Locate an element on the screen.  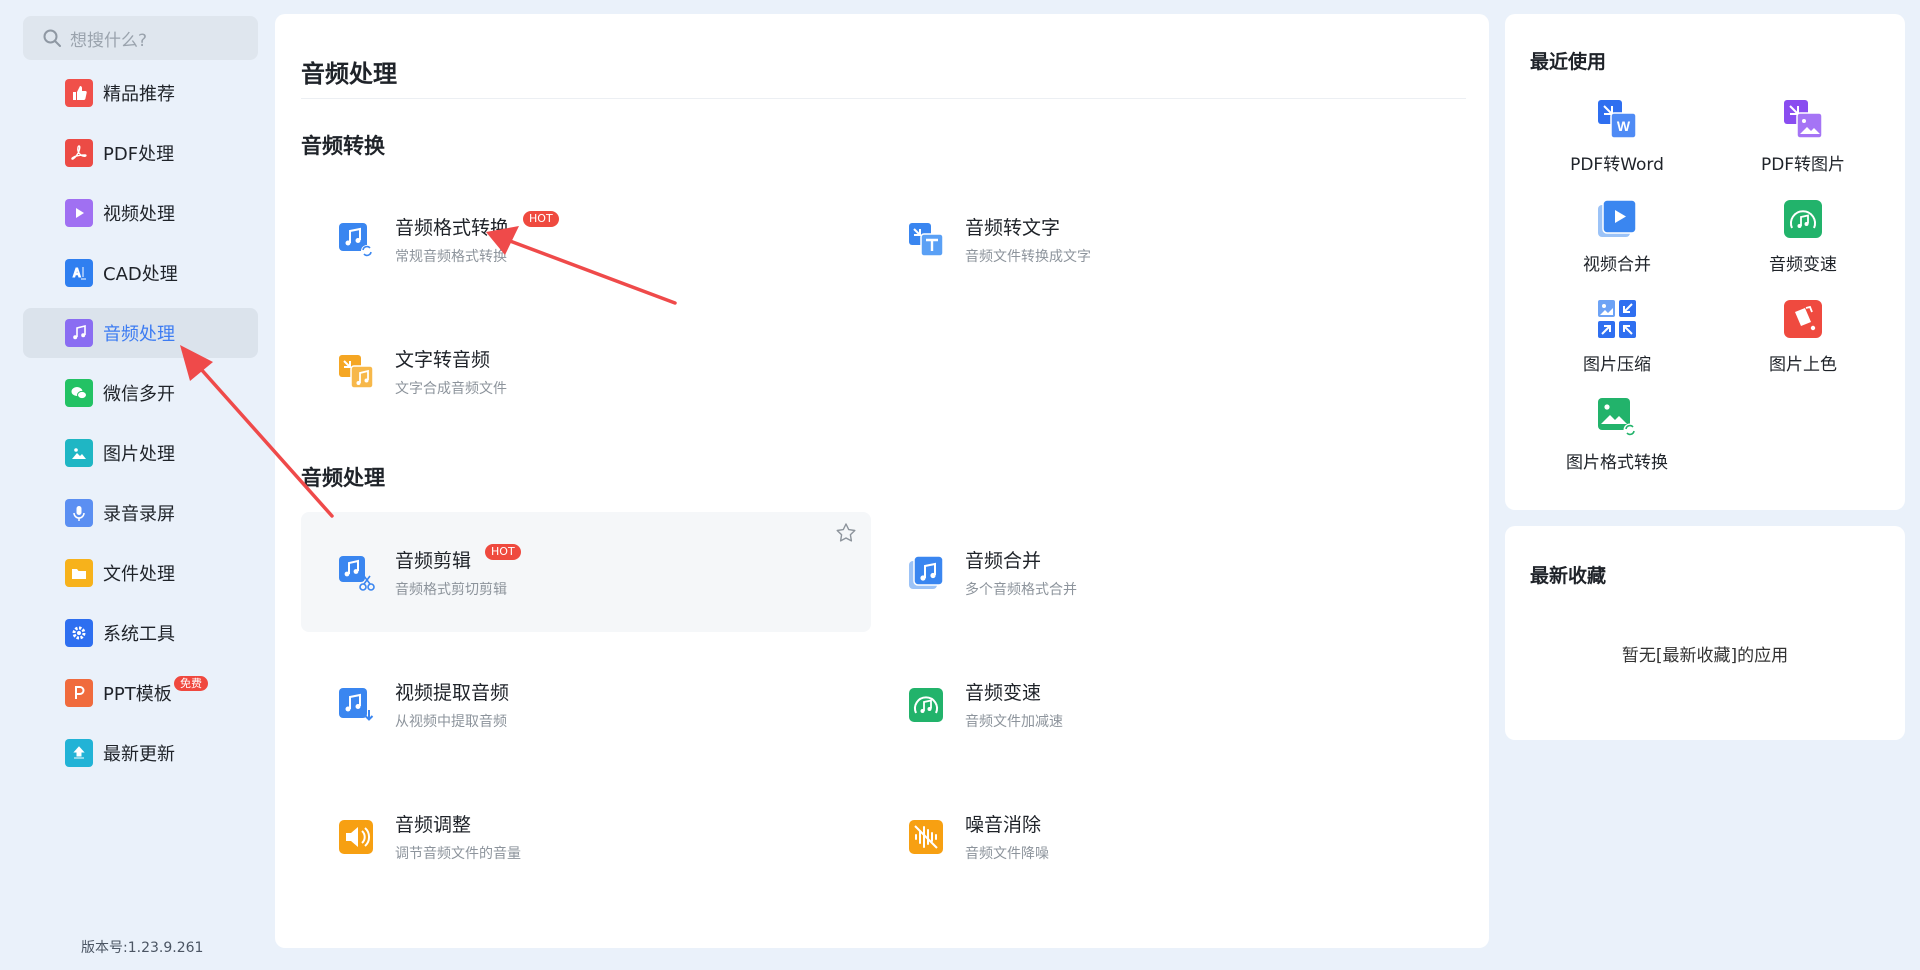
ppt-icon is located at coordinates (79, 693).